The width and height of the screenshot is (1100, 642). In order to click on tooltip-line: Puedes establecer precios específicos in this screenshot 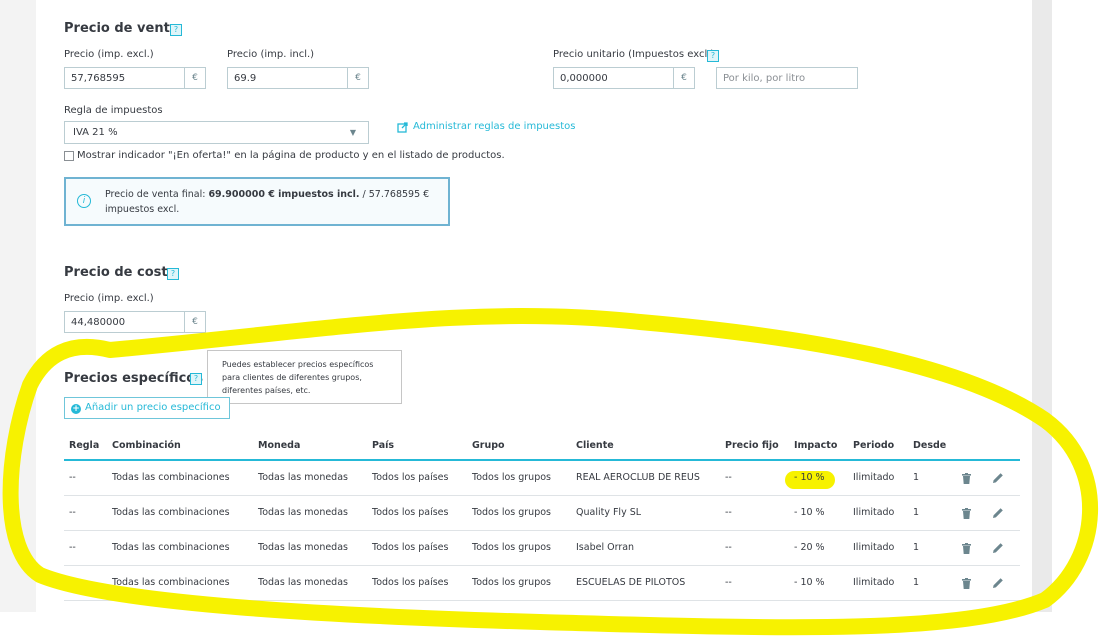, I will do `click(298, 364)`.